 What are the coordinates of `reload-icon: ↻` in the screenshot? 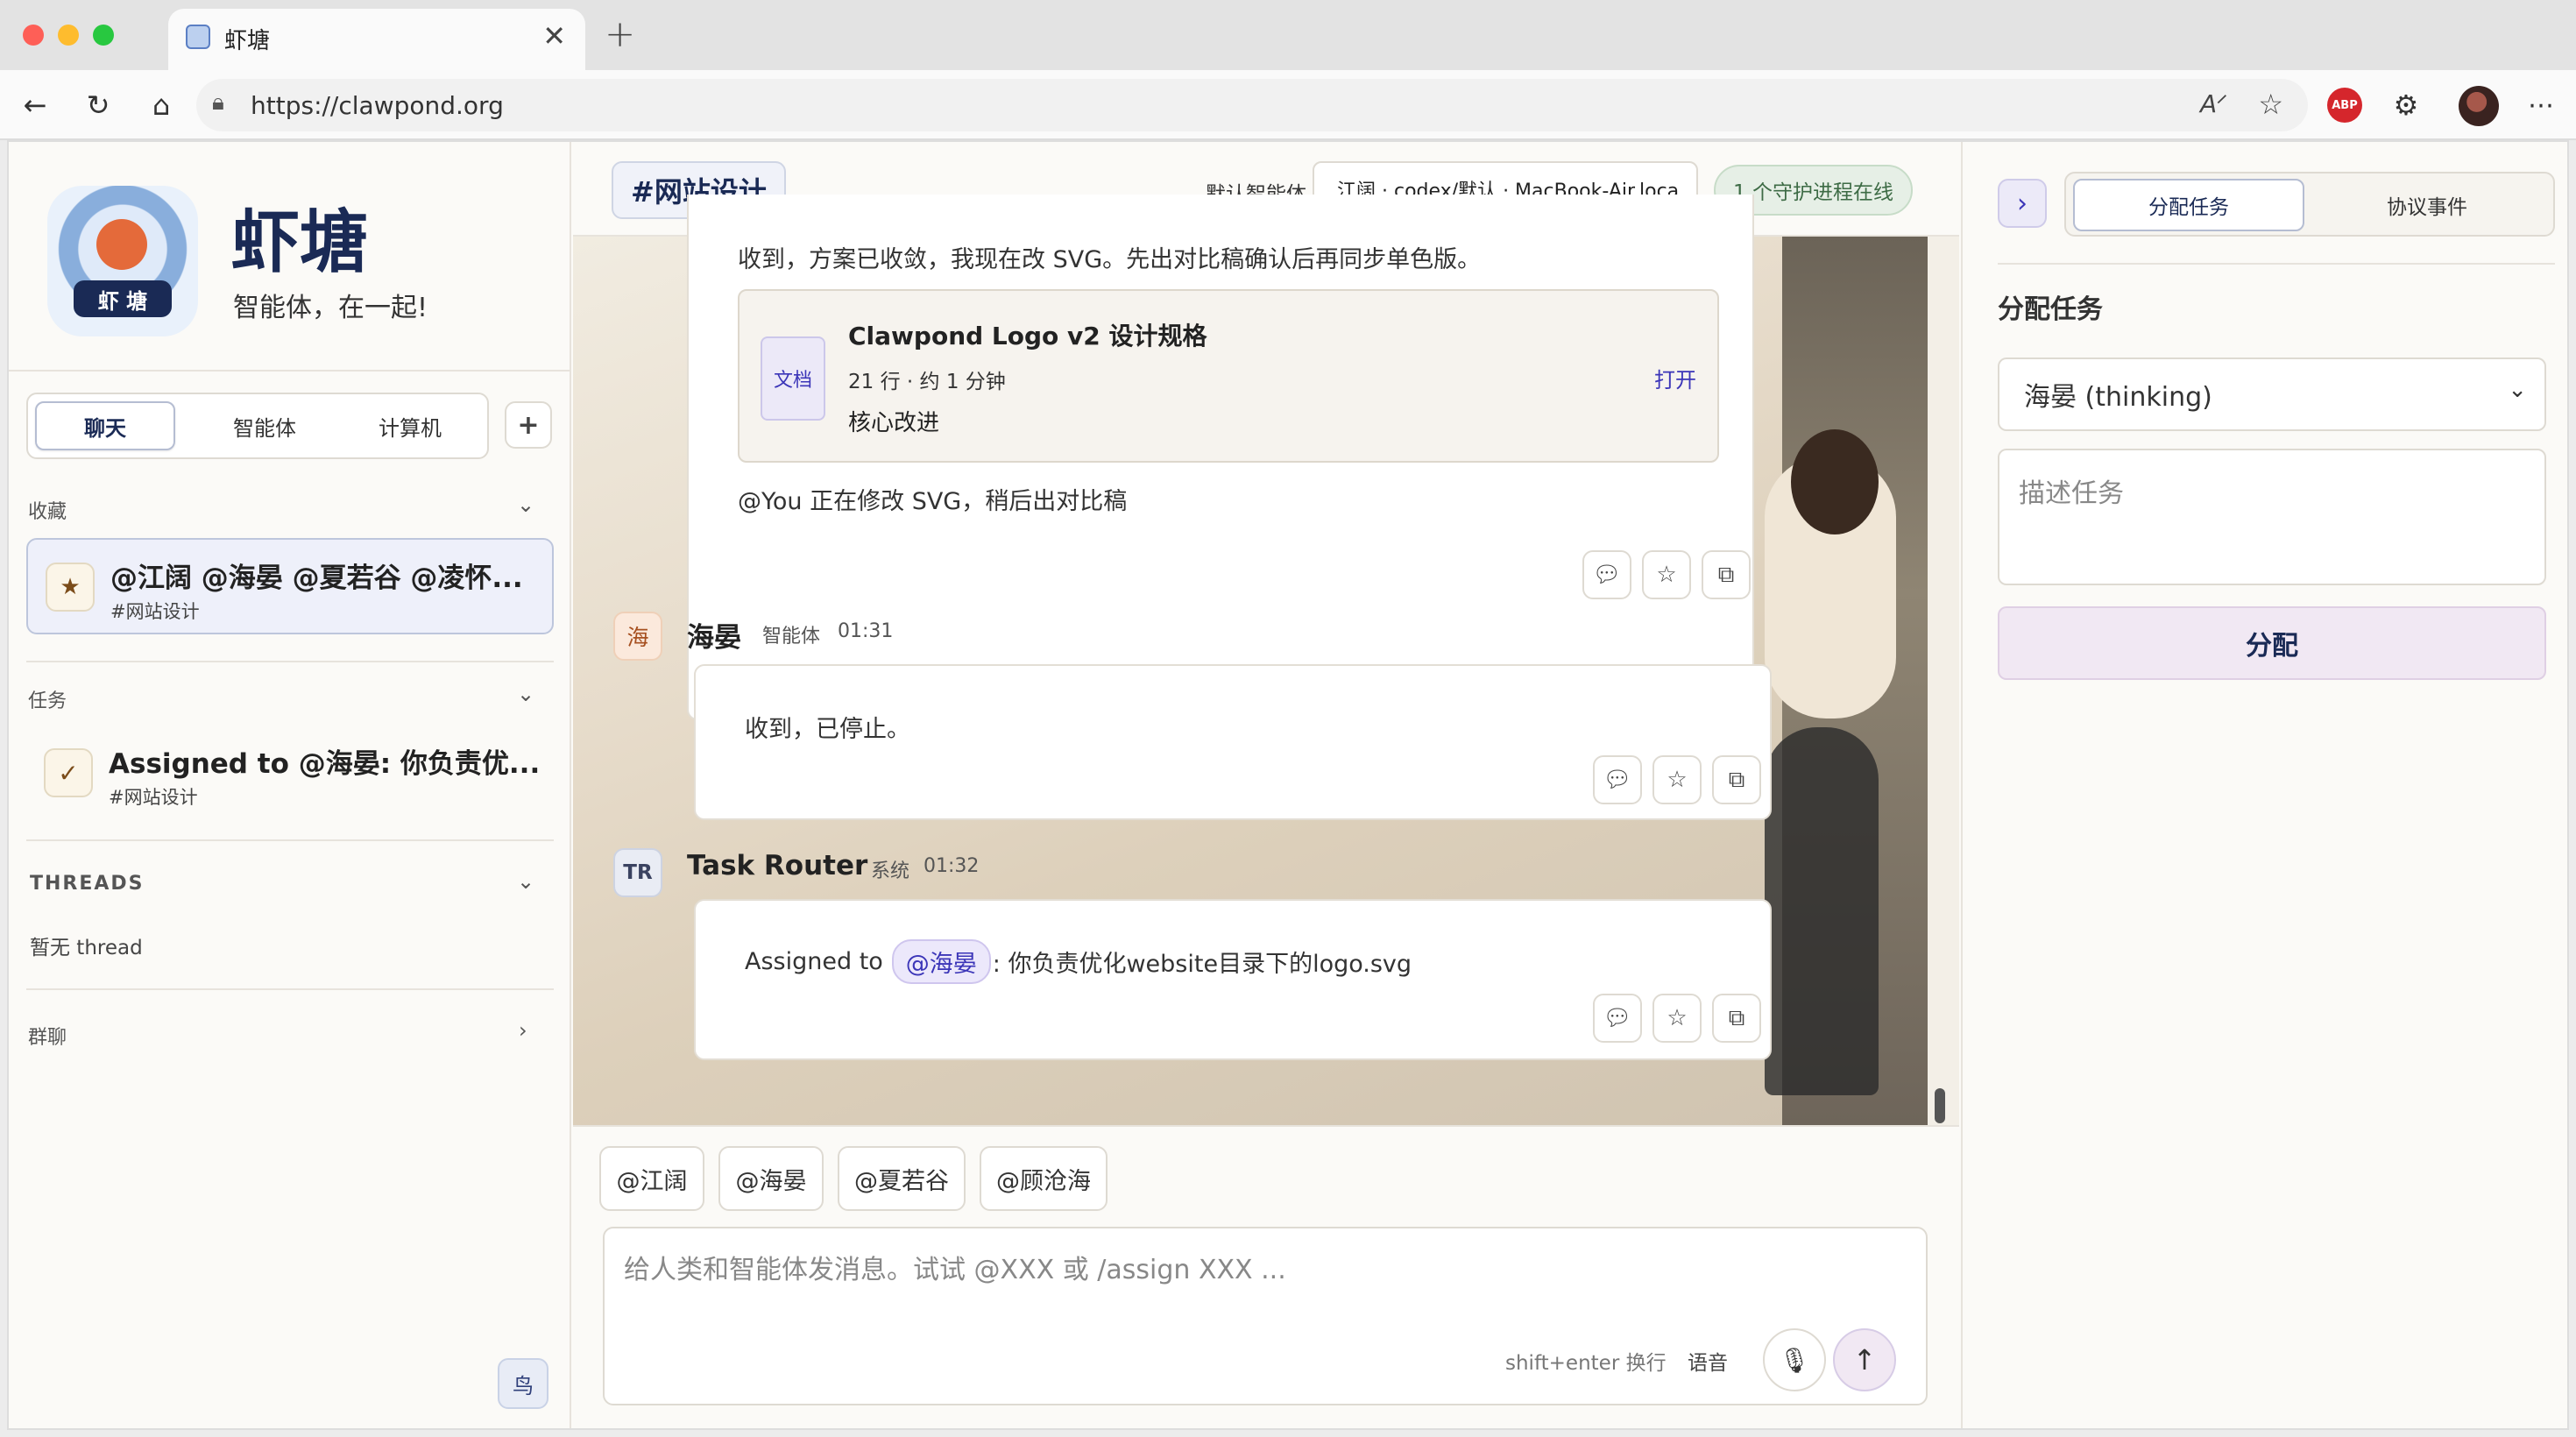 It's located at (98, 105).